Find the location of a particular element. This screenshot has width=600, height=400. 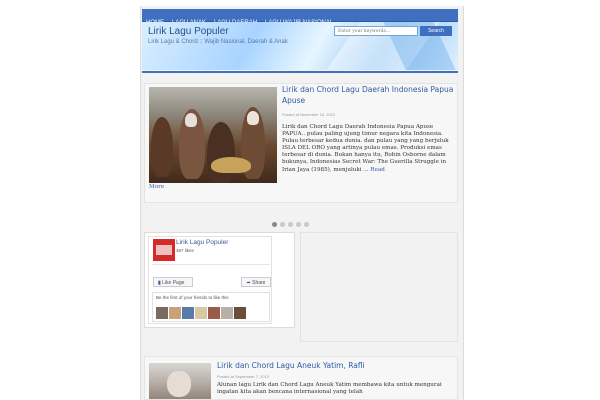

share-button: ➦ Share is located at coordinates (256, 282).